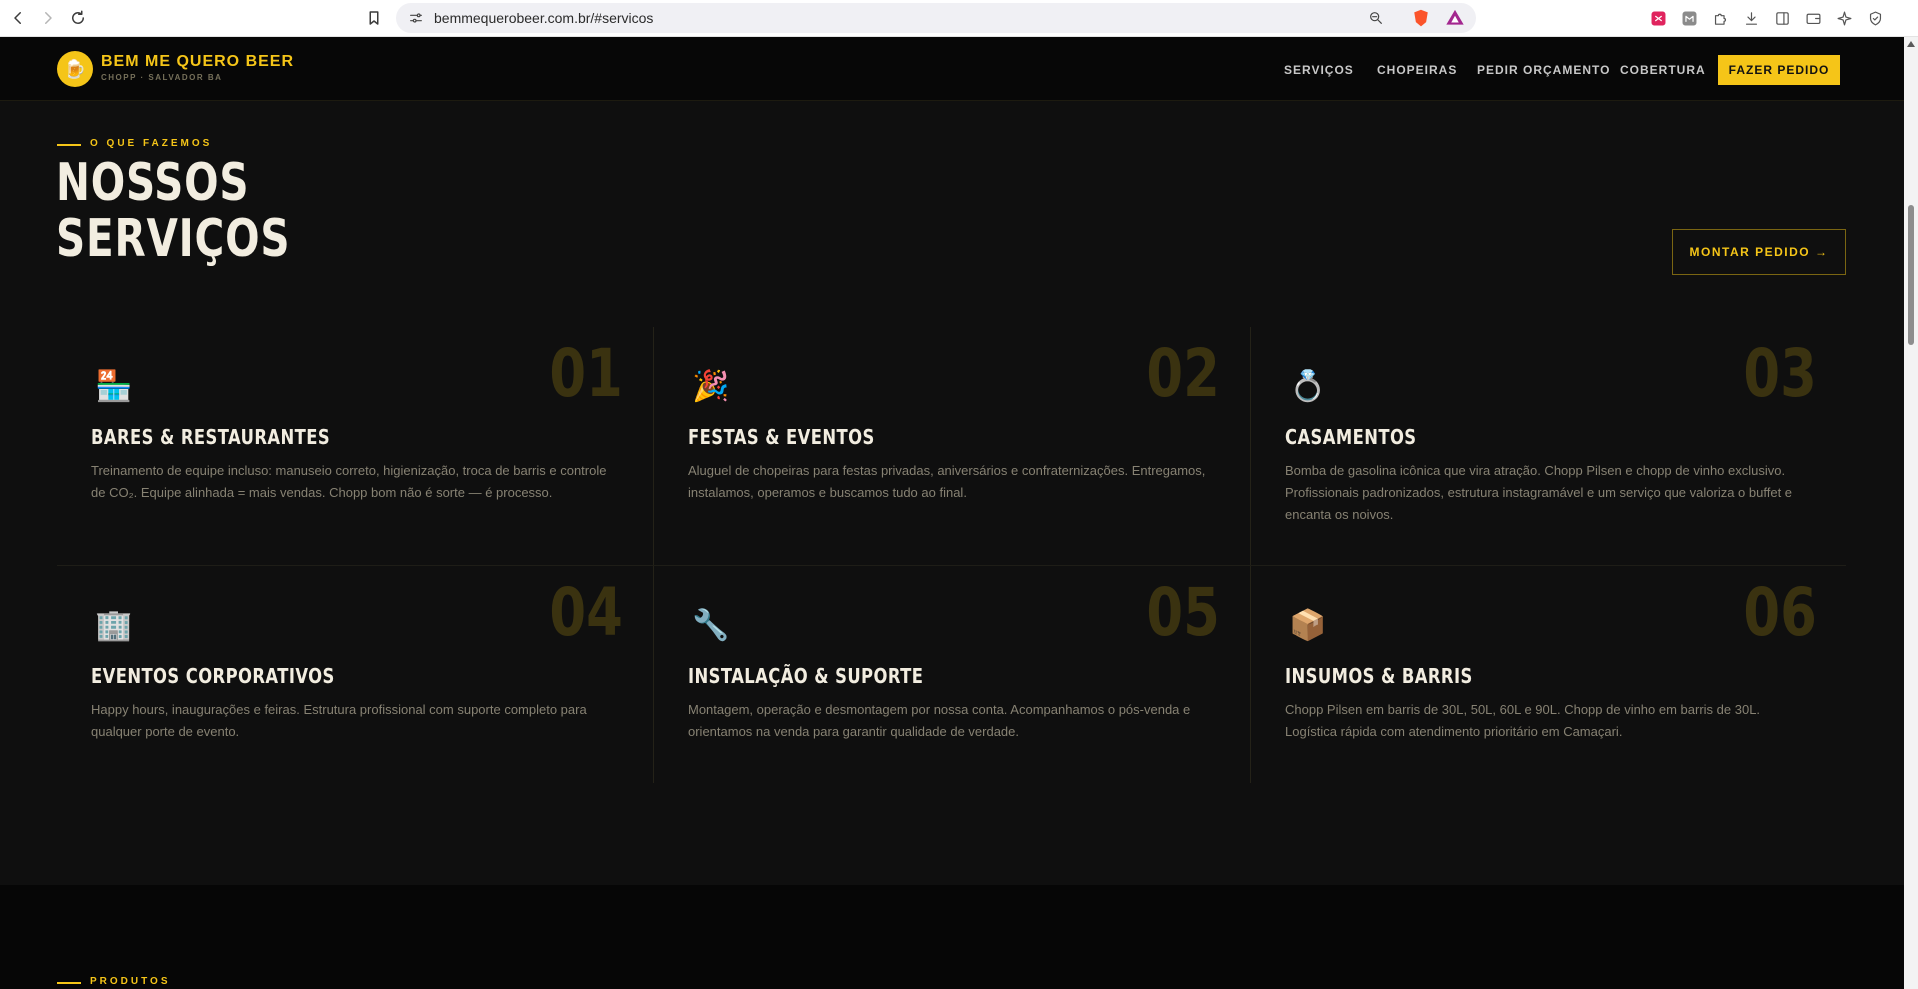  Describe the element at coordinates (114, 625) in the screenshot. I see `office-building-icon: 🏢` at that location.